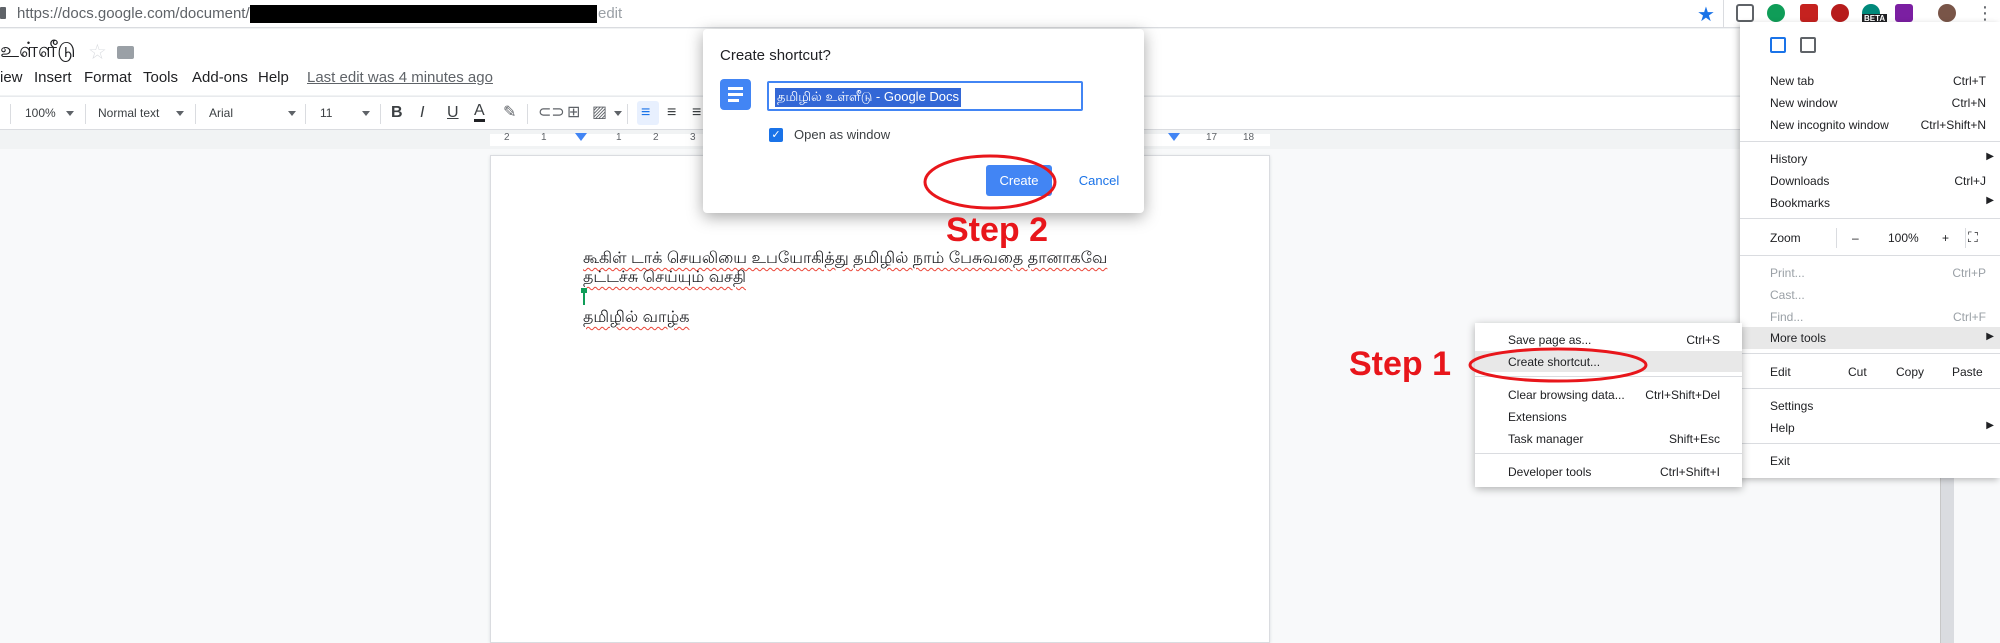 This screenshot has height=643, width=2000. Describe the element at coordinates (220, 77) in the screenshot. I see `menu-addons: Add-ons` at that location.